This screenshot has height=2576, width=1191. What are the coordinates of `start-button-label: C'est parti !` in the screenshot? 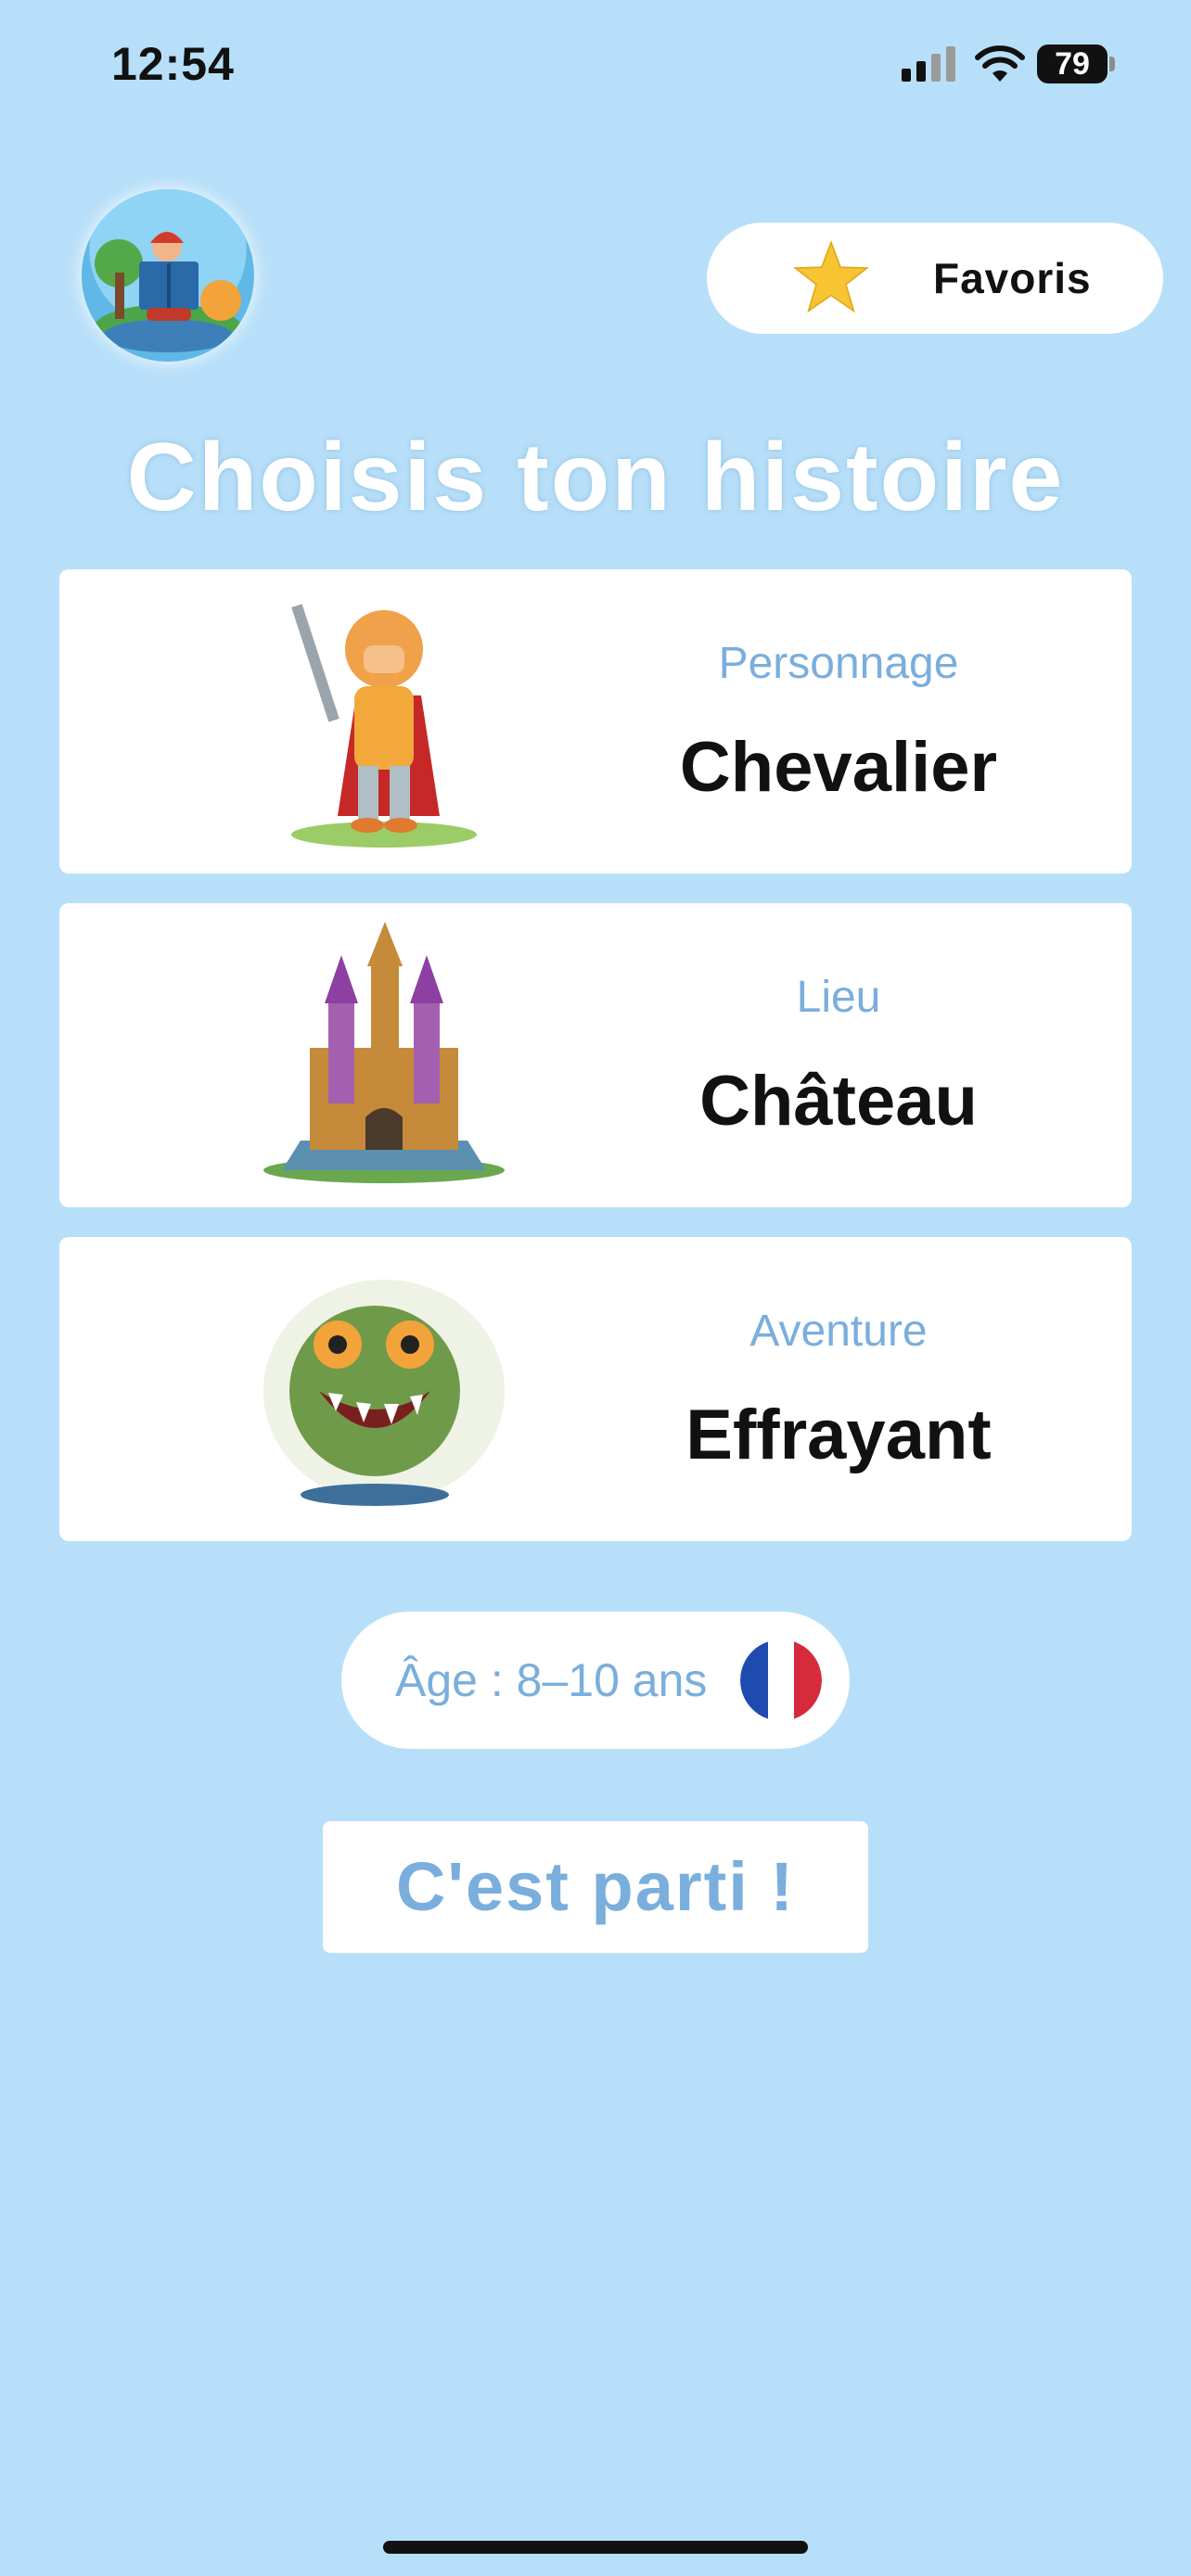 It's located at (595, 1887).